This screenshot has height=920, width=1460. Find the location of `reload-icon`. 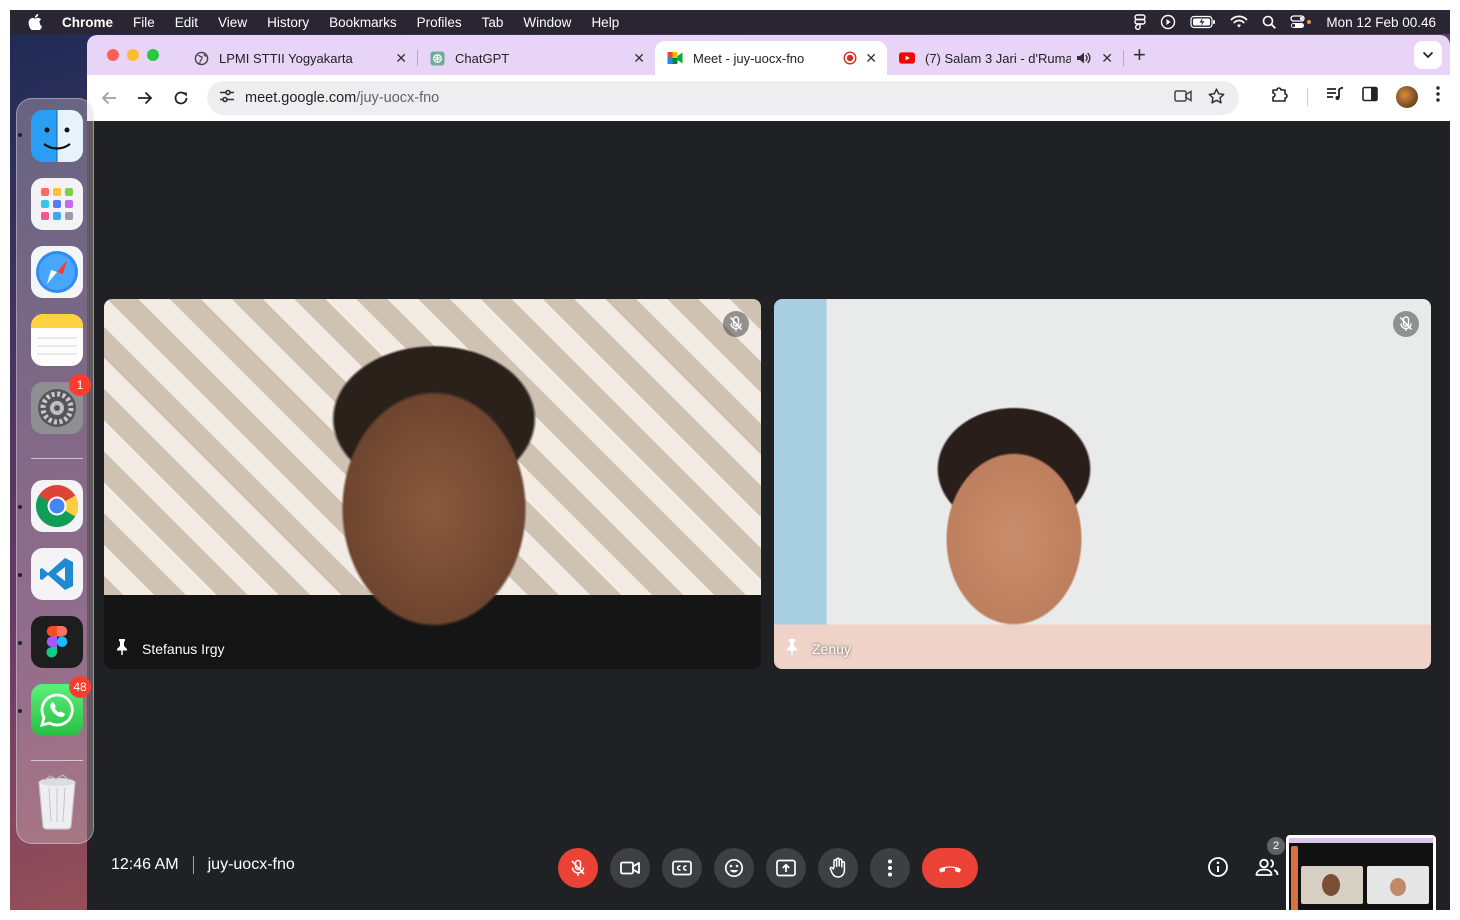

reload-icon is located at coordinates (181, 98).